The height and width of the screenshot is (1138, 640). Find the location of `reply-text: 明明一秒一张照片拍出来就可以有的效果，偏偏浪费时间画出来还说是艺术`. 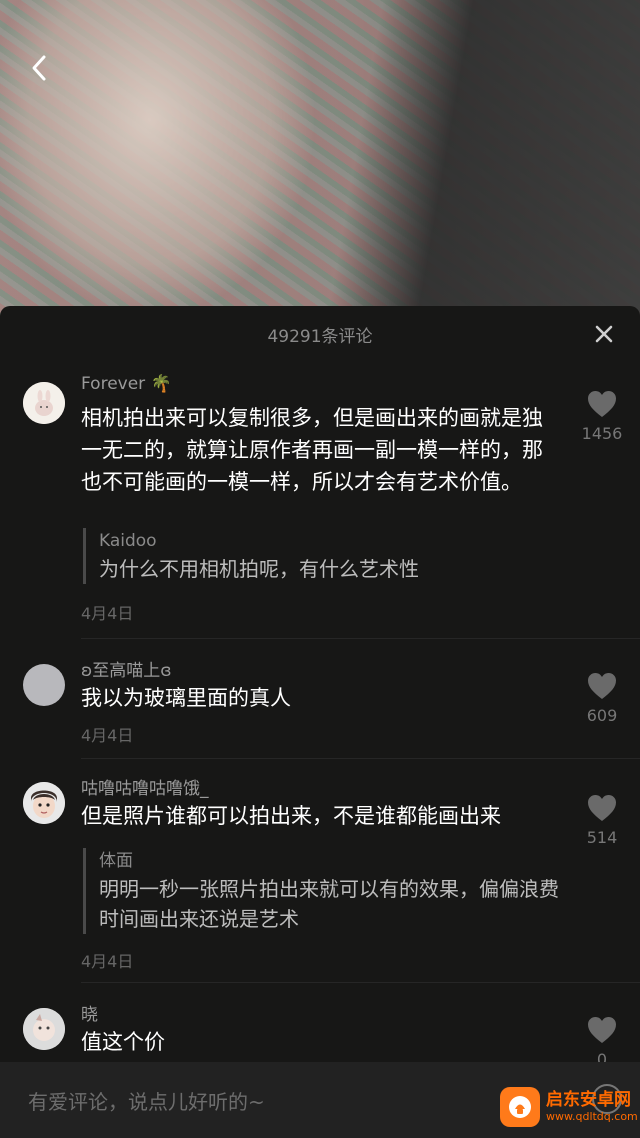

reply-text: 明明一秒一张照片拍出来就可以有的效果，偏偏浪费时间画出来还说是艺术 is located at coordinates (329, 904).